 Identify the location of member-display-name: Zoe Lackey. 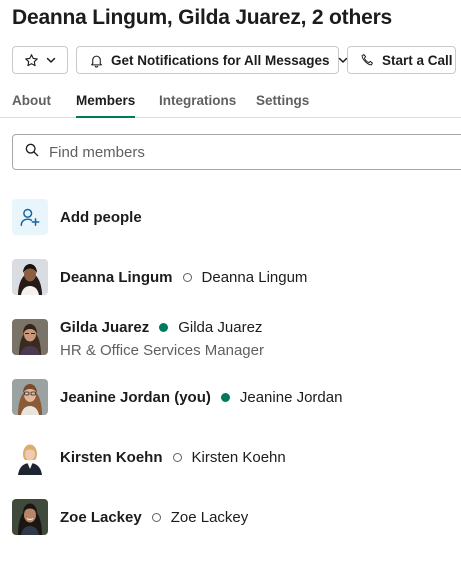
(209, 517).